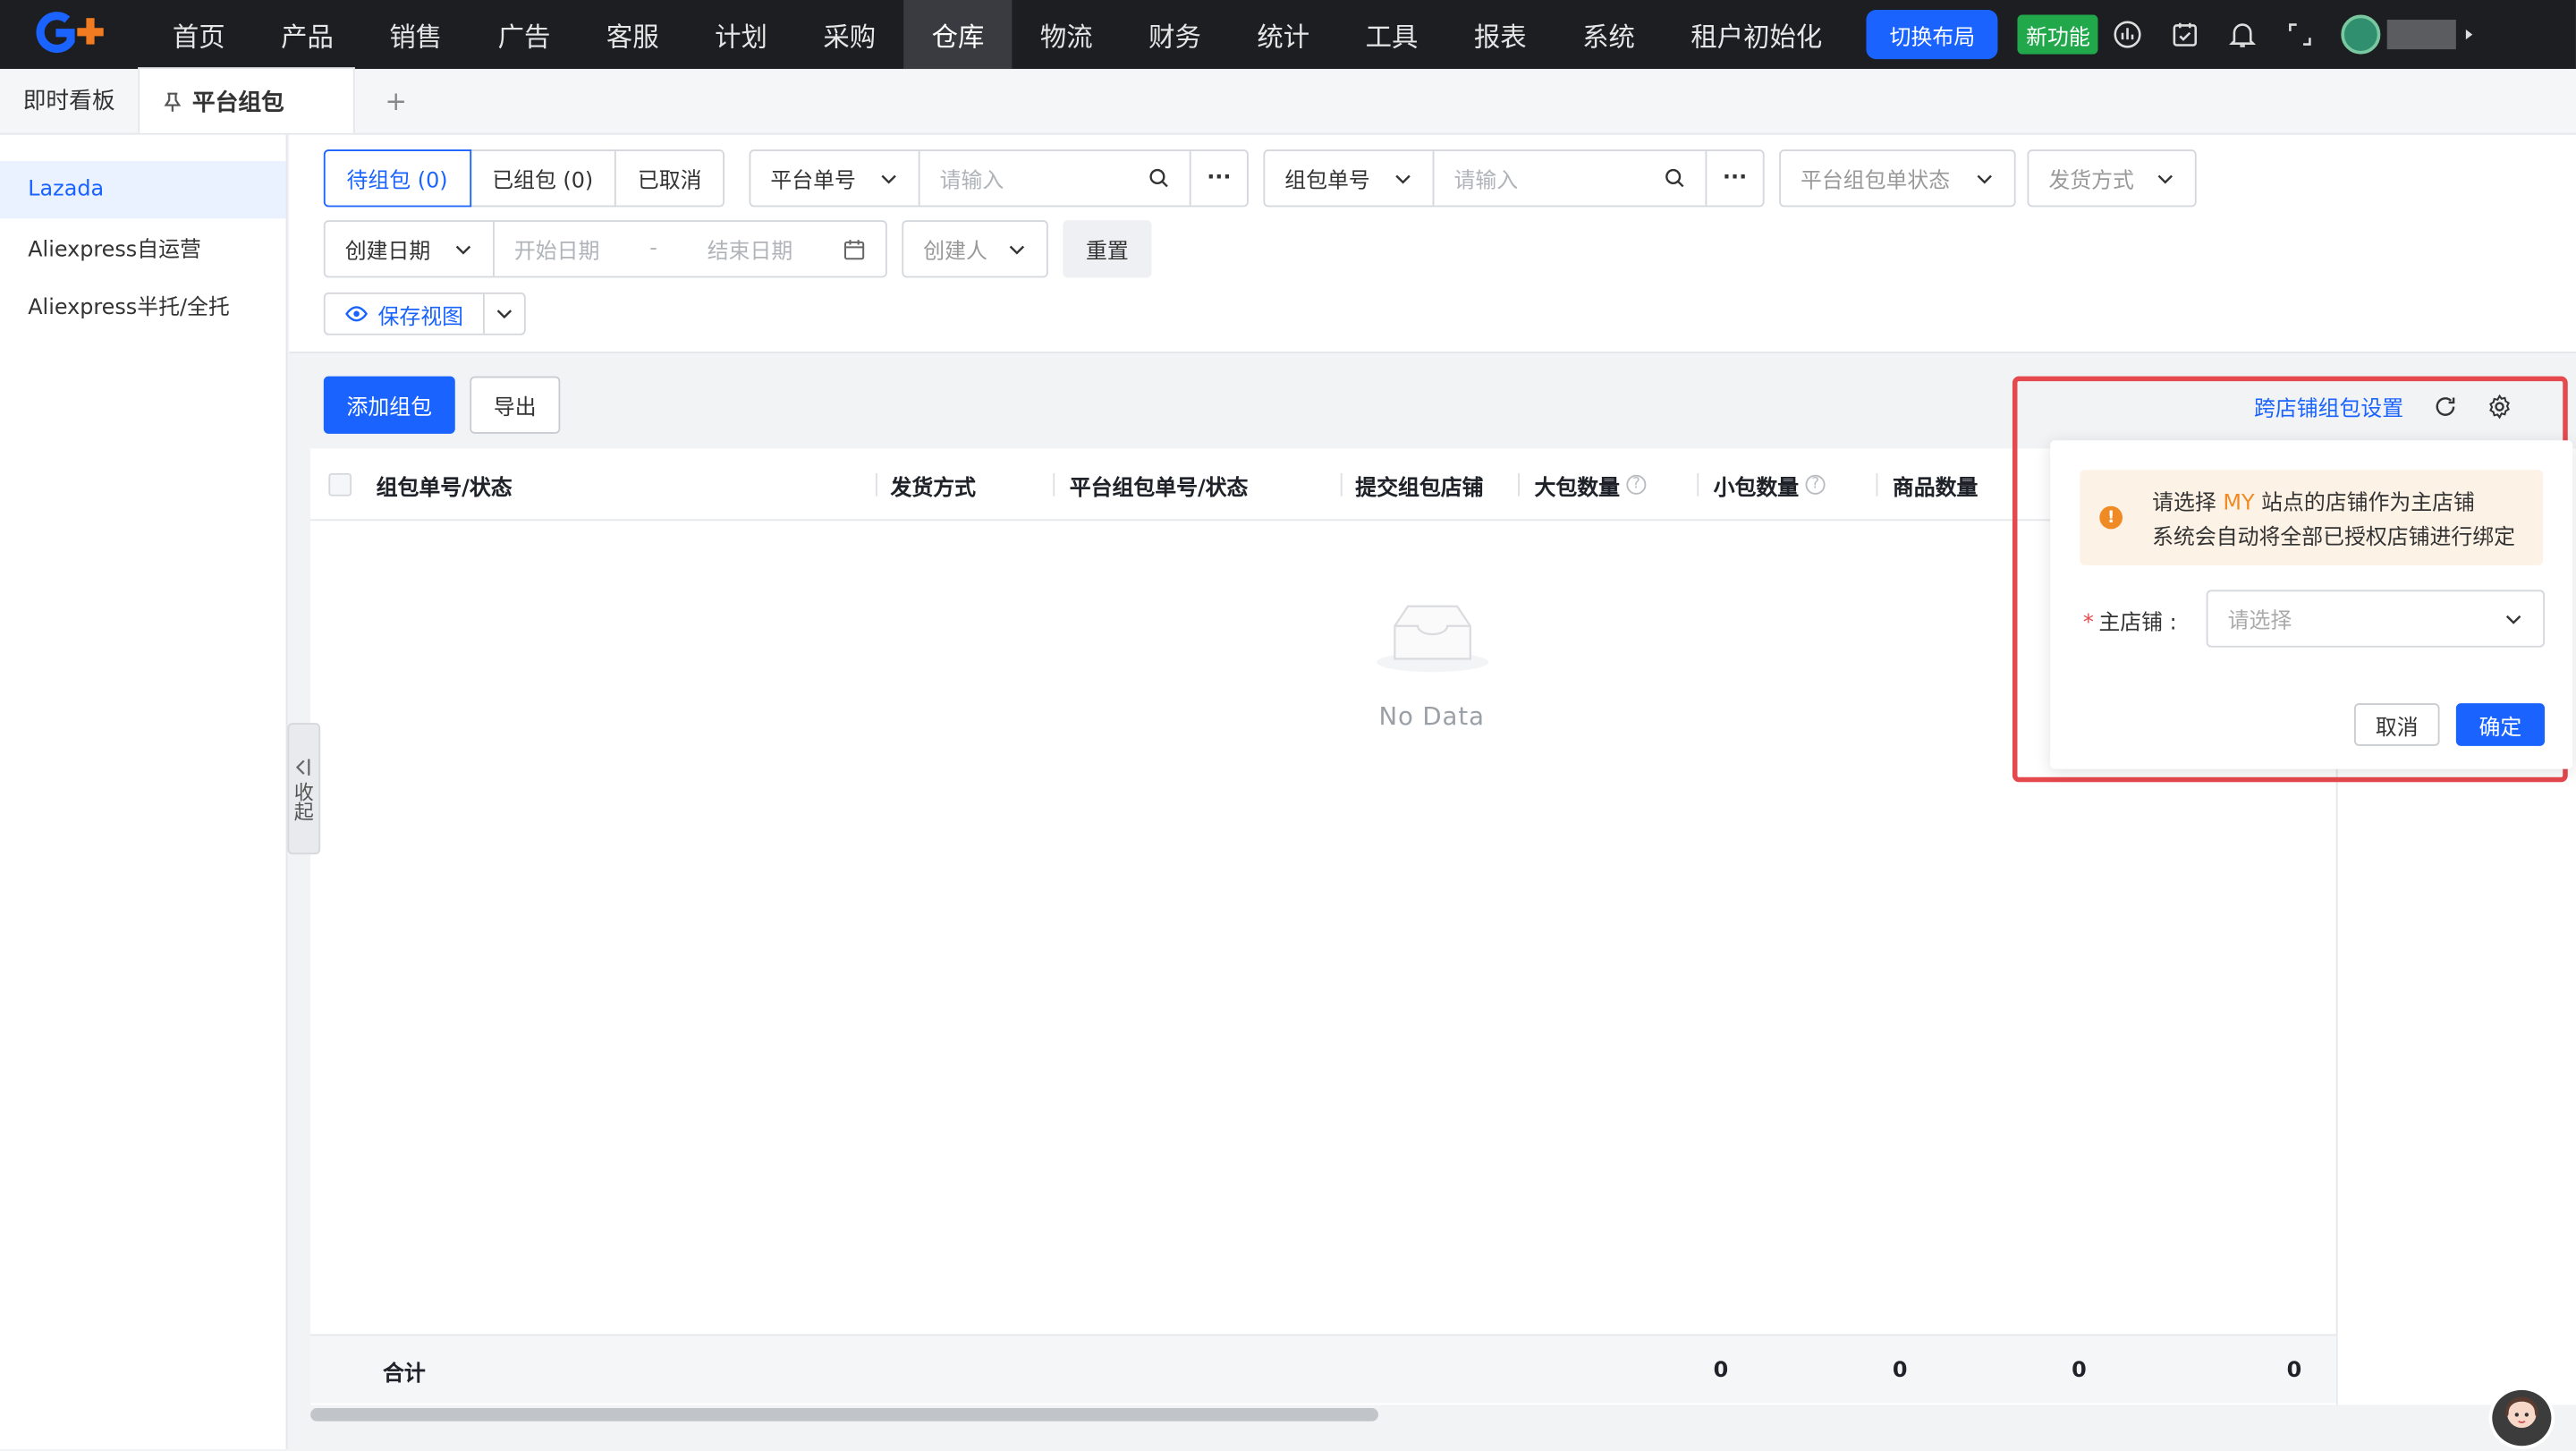 The image size is (2576, 1451). Describe the element at coordinates (854, 249) in the screenshot. I see `calendar-icon` at that location.